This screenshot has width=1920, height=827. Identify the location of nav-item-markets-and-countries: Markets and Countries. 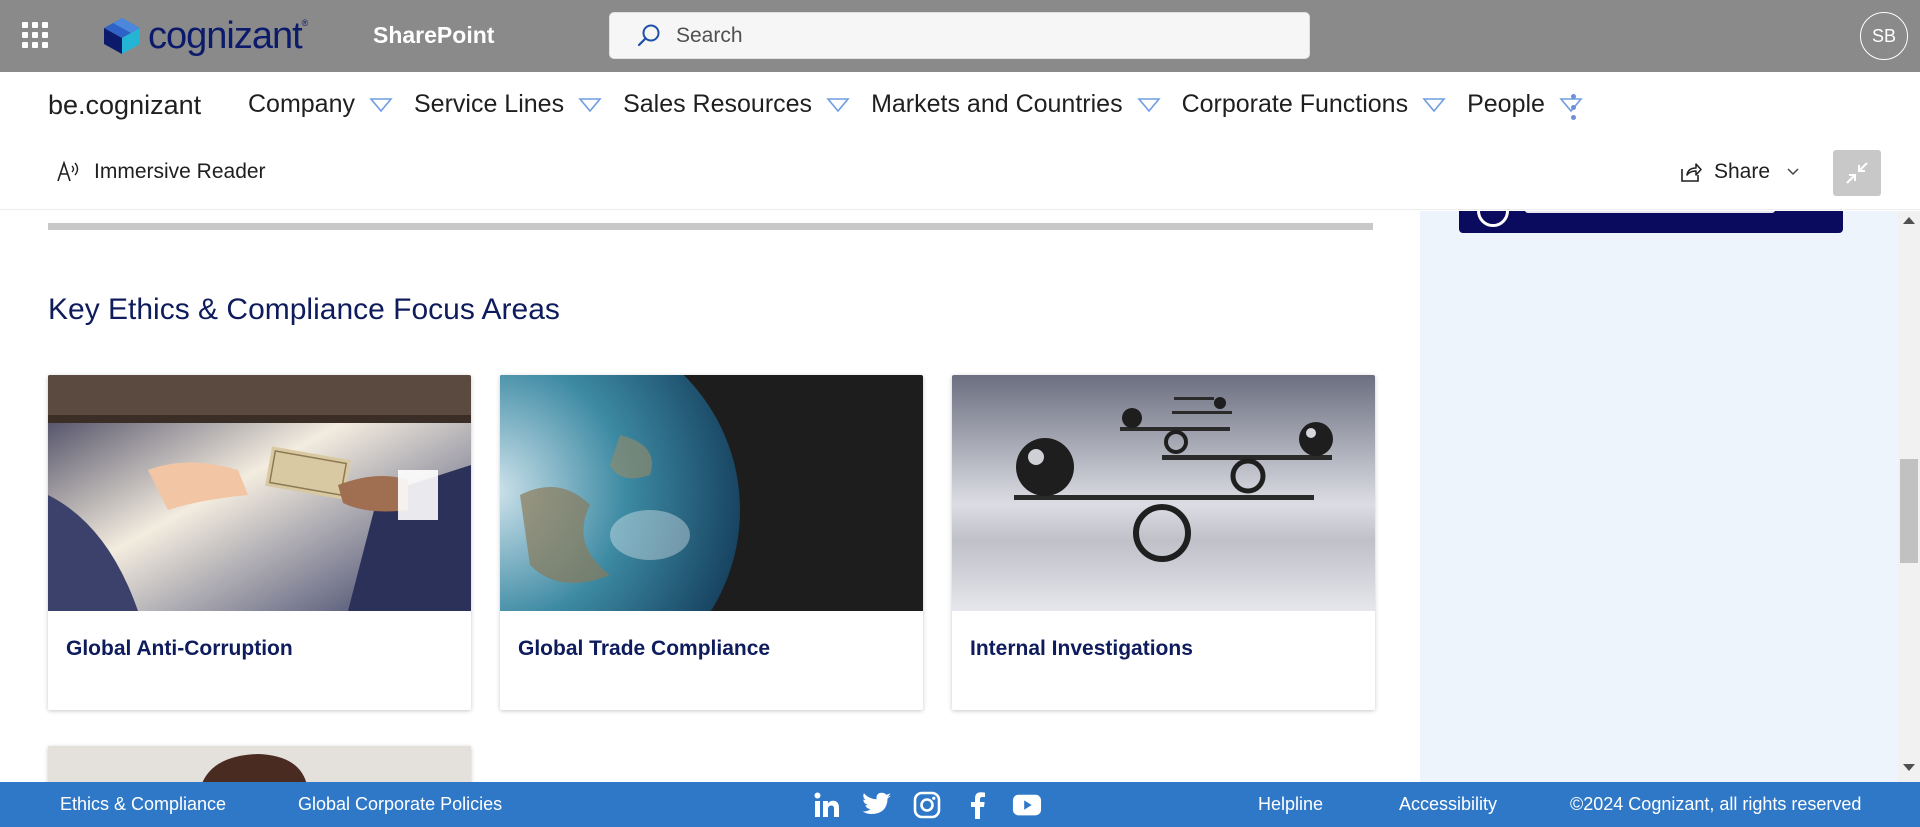
(1016, 104).